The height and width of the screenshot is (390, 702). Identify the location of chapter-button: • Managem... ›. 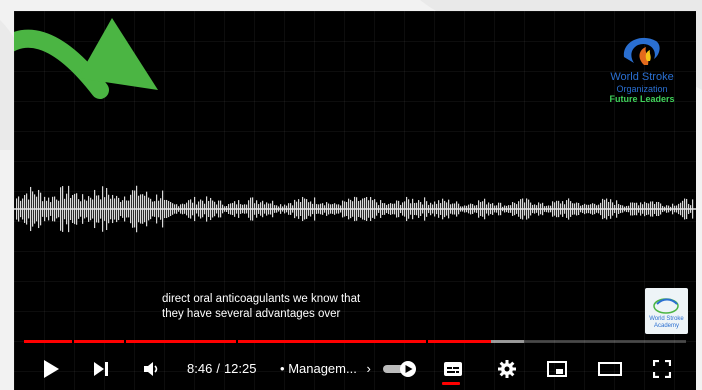
(325, 368).